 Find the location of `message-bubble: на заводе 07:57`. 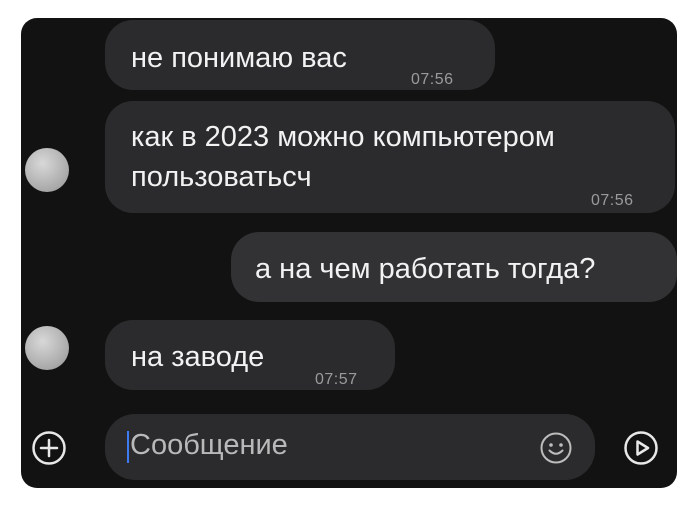

message-bubble: на заводе 07:57 is located at coordinates (250, 355).